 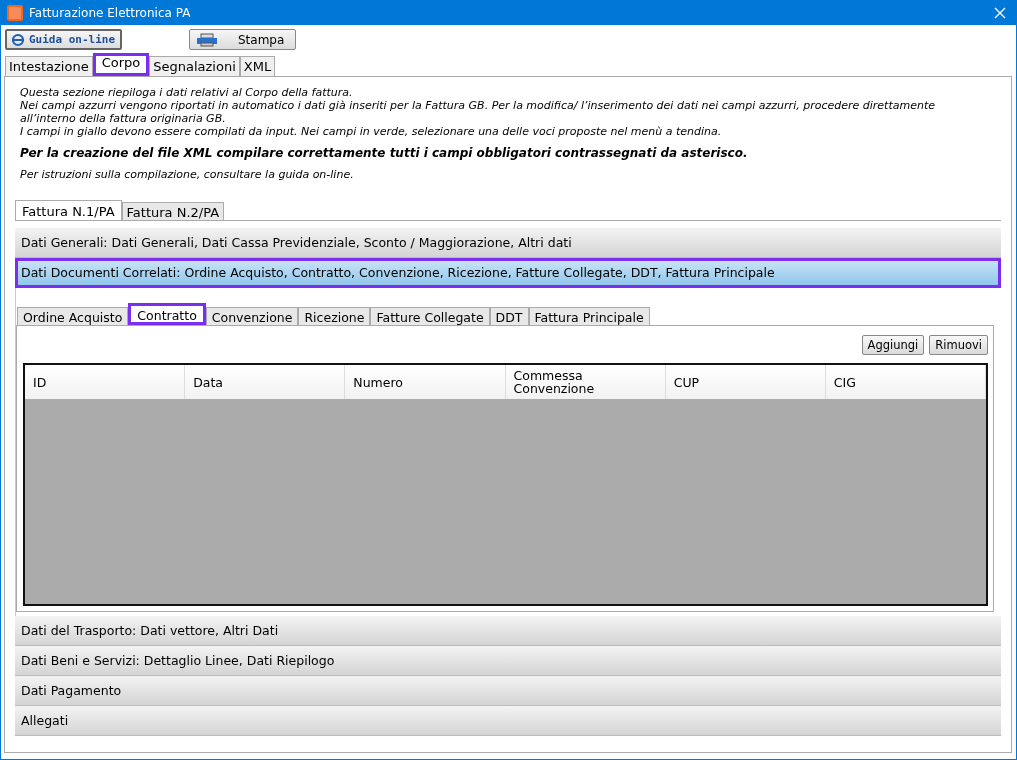 I want to click on info-text: I campi in giallo devono essere compilati da input. Nei campi in verde, selezionare una delle voci proposte nel menù a tendina., so click(x=371, y=131).